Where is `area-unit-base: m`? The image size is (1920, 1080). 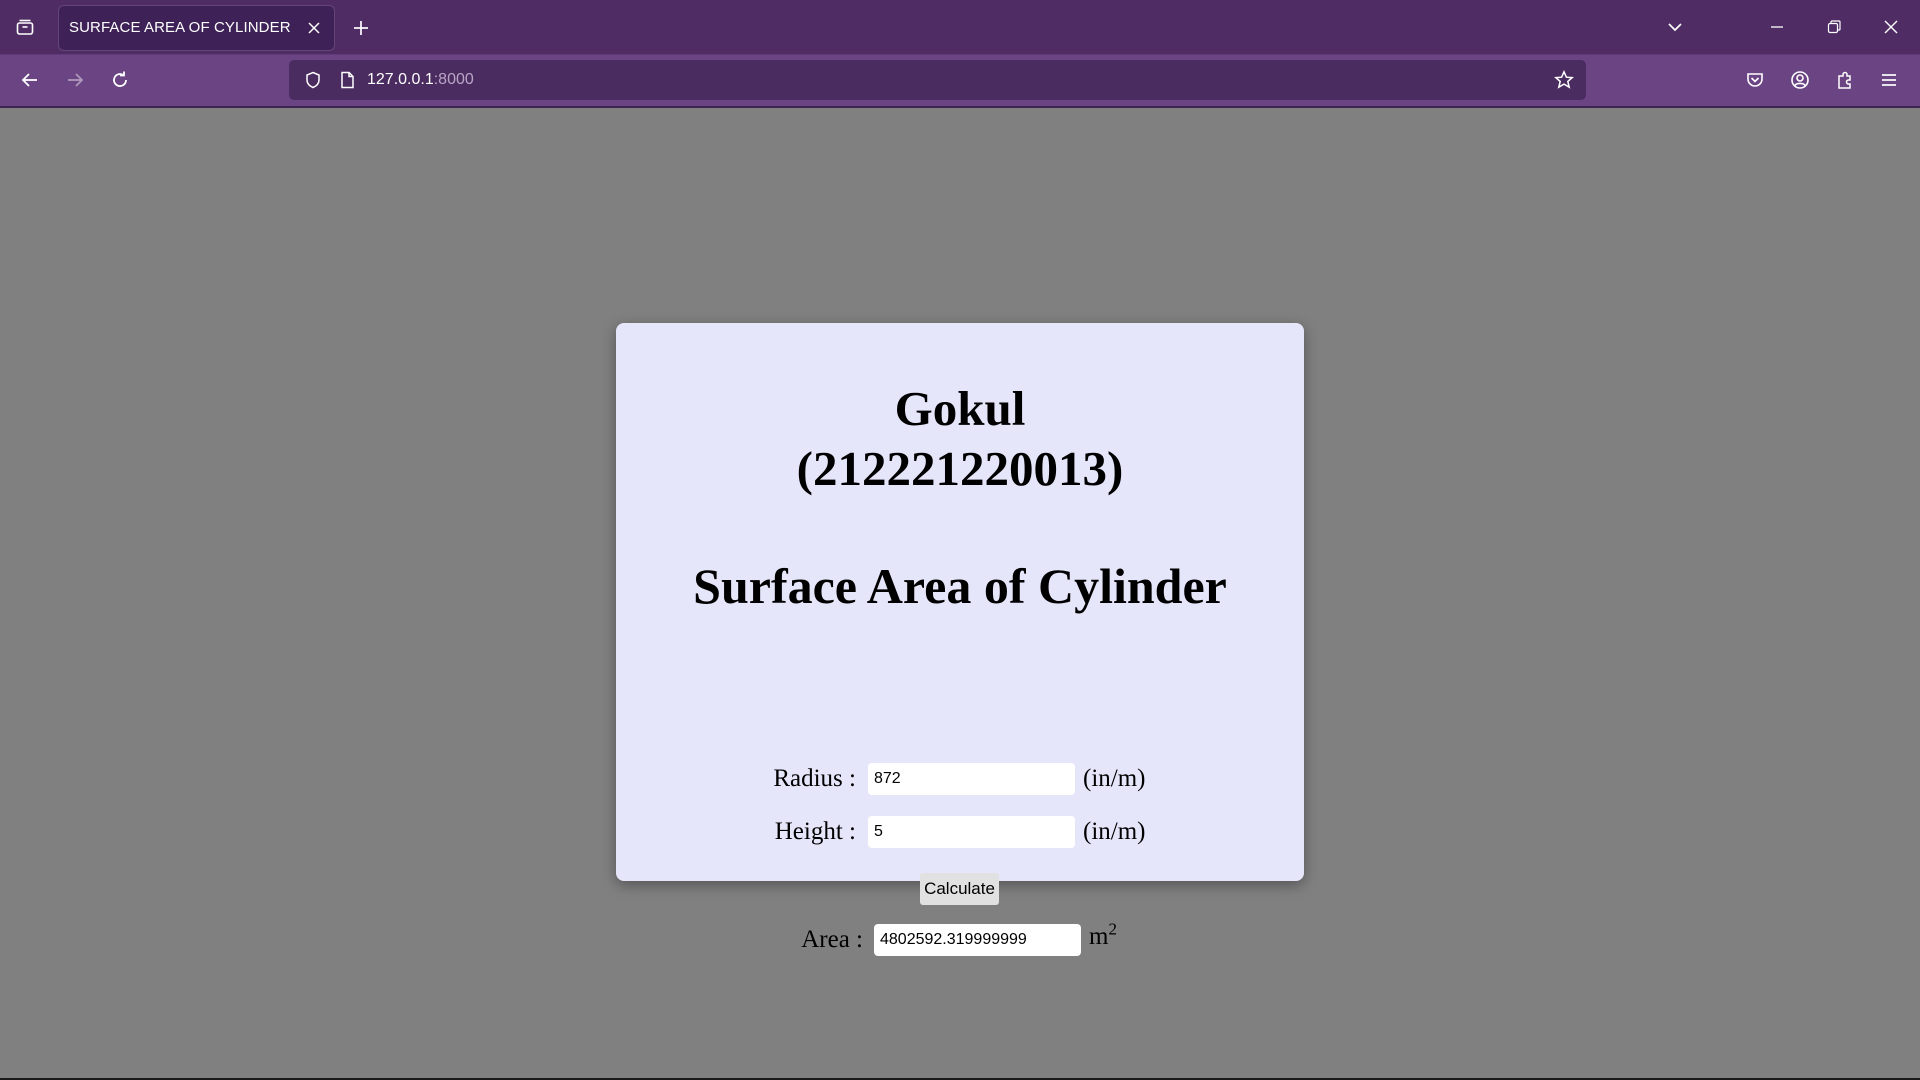 area-unit-base: m is located at coordinates (1099, 936).